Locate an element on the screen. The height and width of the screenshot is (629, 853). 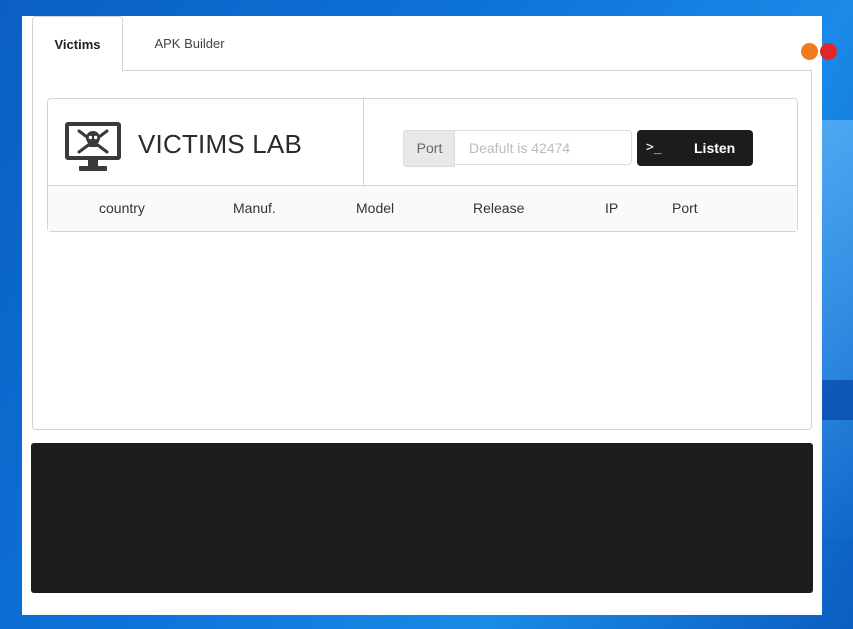
listen-button-label: Listen is located at coordinates (715, 148).